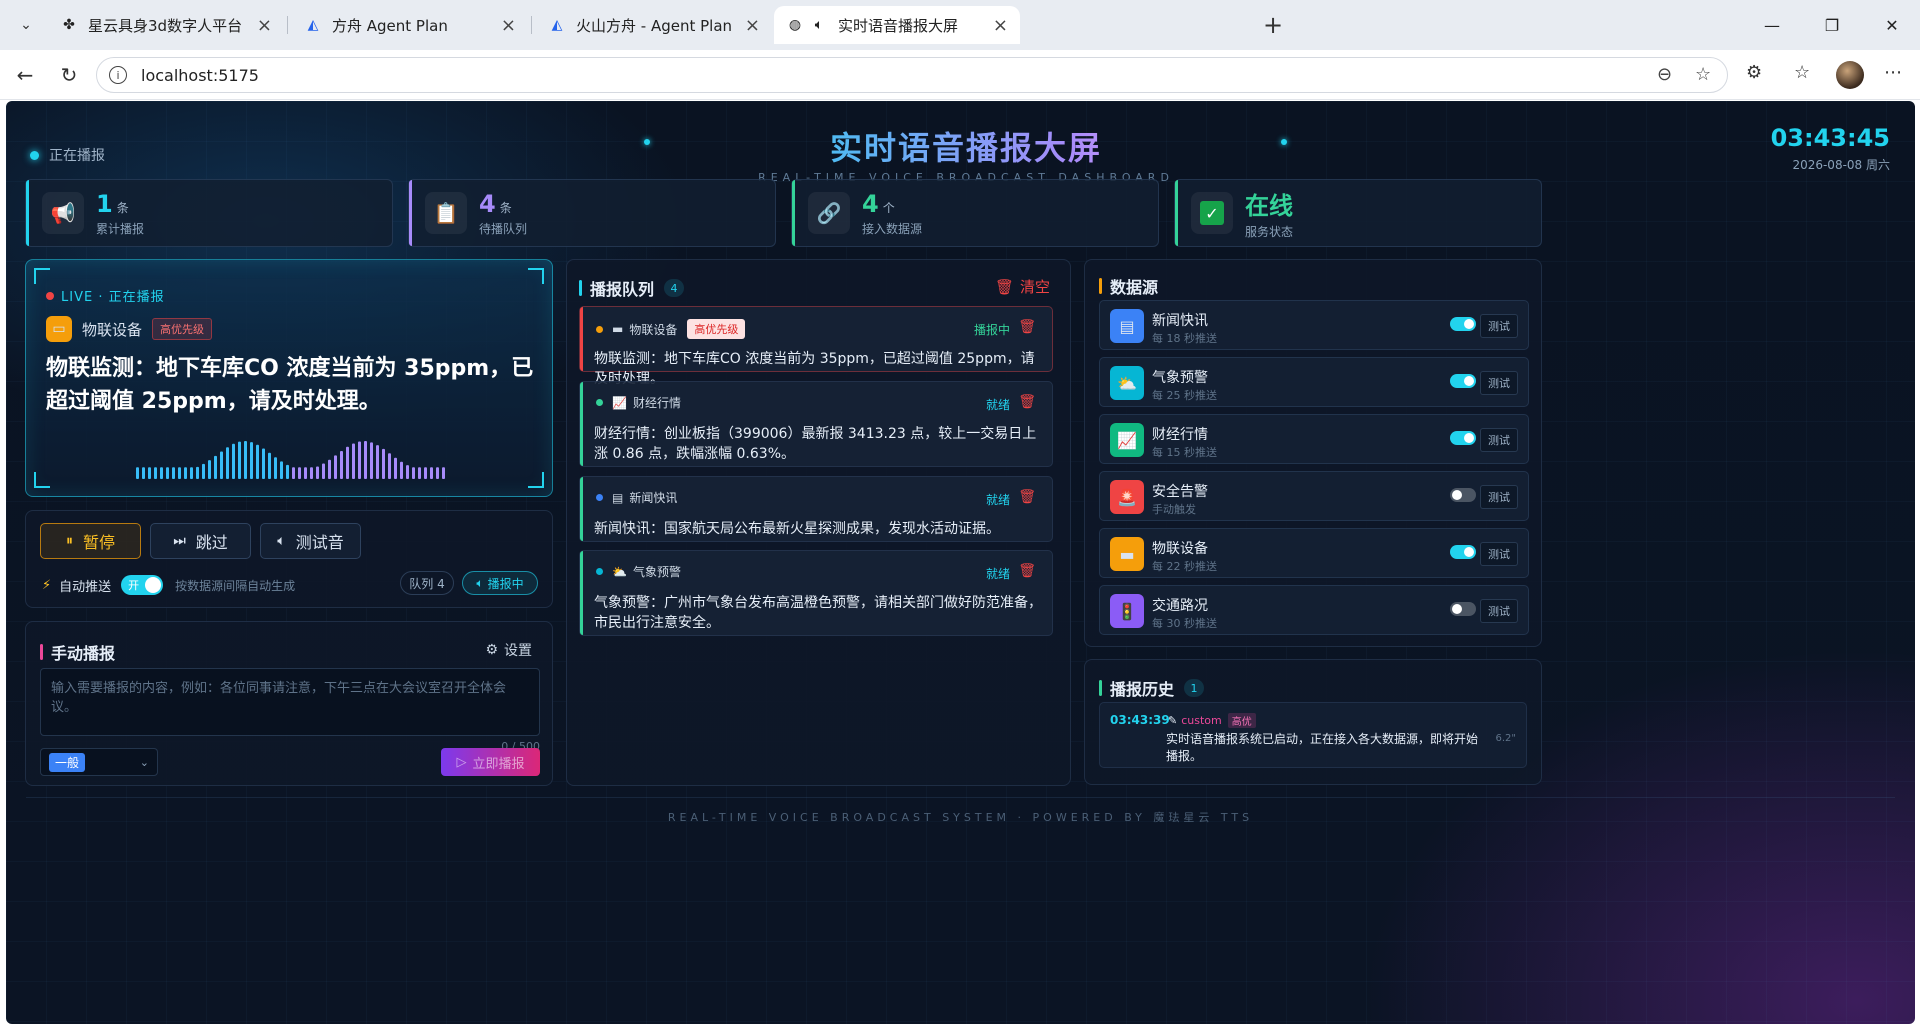 Image resolution: width=1920 pixels, height=1030 pixels. I want to click on tab-search-button: ⌄, so click(26, 25).